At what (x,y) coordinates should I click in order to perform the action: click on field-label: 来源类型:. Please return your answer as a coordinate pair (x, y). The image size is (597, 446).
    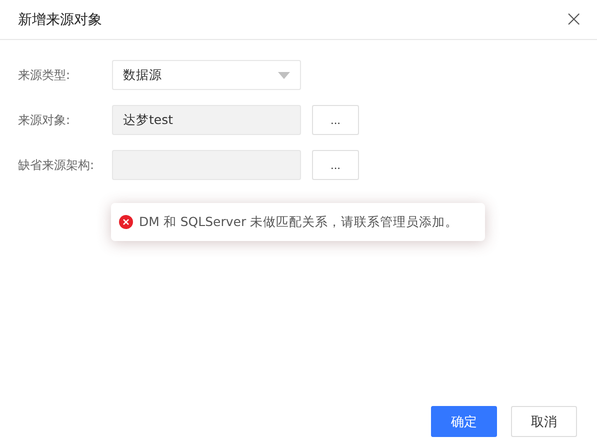
    Looking at the image, I should click on (45, 75).